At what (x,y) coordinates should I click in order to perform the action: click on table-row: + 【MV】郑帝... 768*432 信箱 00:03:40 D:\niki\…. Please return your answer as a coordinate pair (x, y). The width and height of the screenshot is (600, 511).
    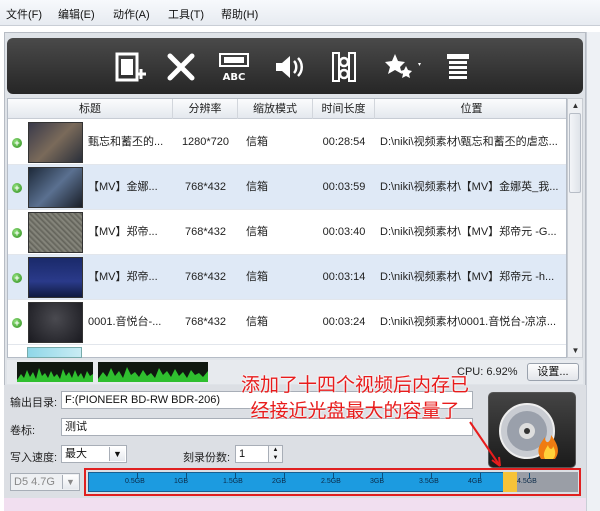
    Looking at the image, I should click on (287, 232).